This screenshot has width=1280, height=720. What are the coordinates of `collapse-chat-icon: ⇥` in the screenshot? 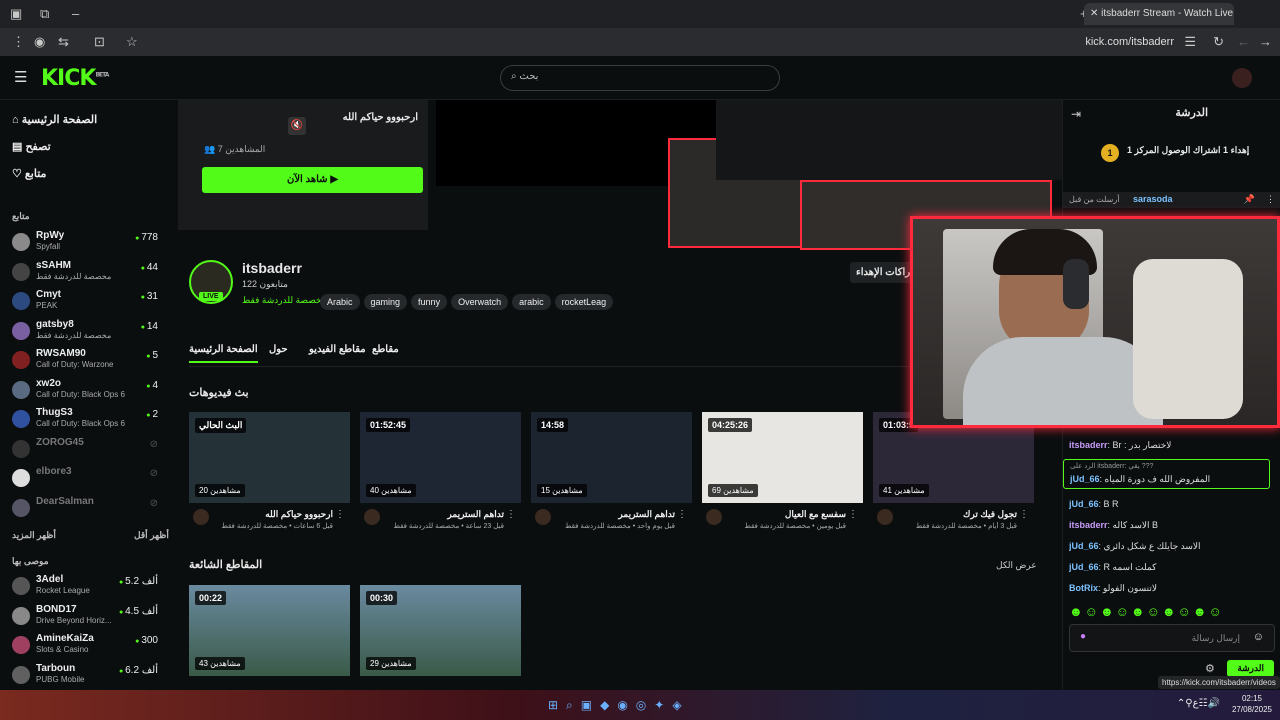 It's located at (1076, 114).